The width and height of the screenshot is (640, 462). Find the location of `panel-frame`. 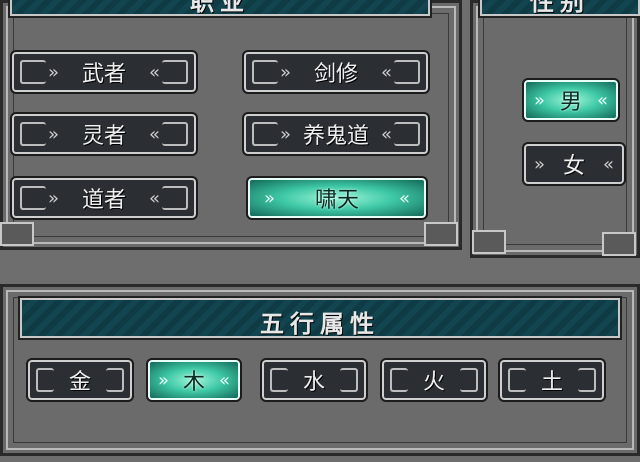

panel-frame is located at coordinates (555, 129).